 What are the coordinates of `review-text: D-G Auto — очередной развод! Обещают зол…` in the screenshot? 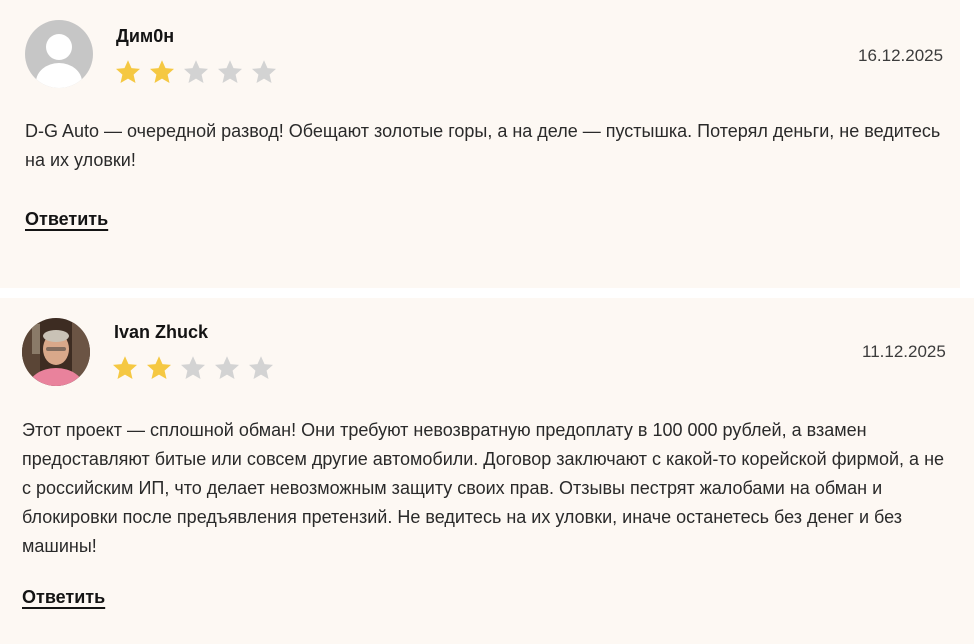 It's located at (483, 145).